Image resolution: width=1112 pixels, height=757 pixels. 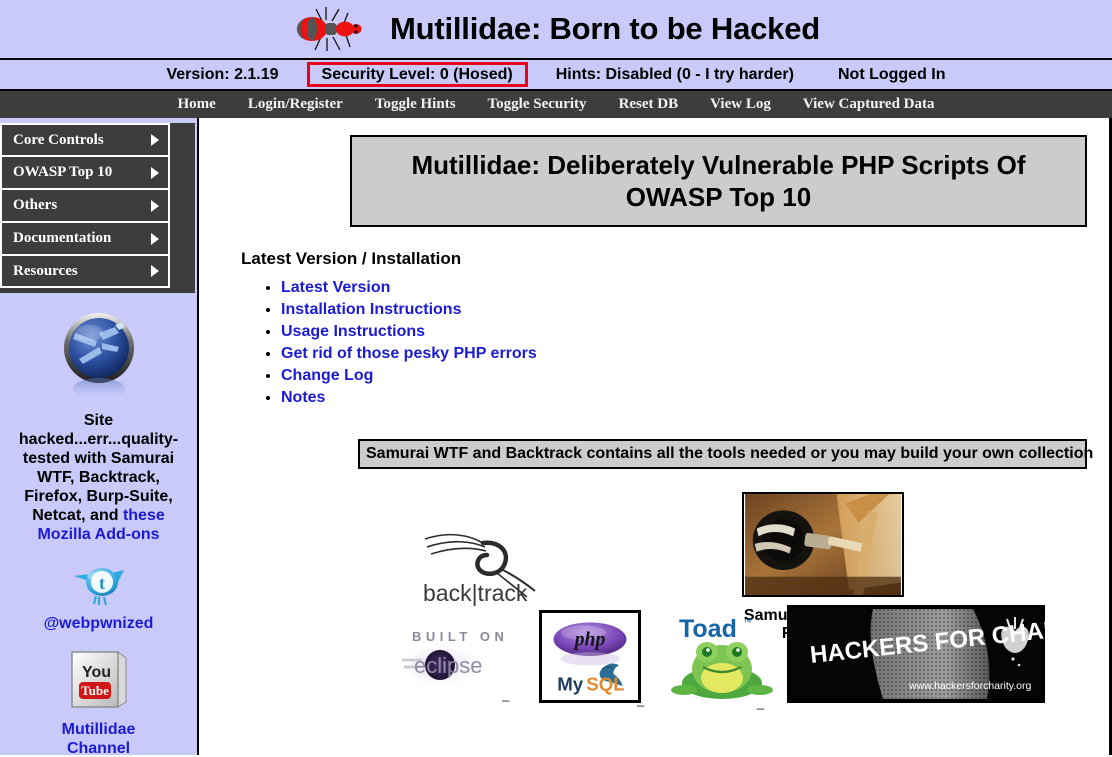 I want to click on promo-line-4: WTF, Backtrack,, so click(x=98, y=477).